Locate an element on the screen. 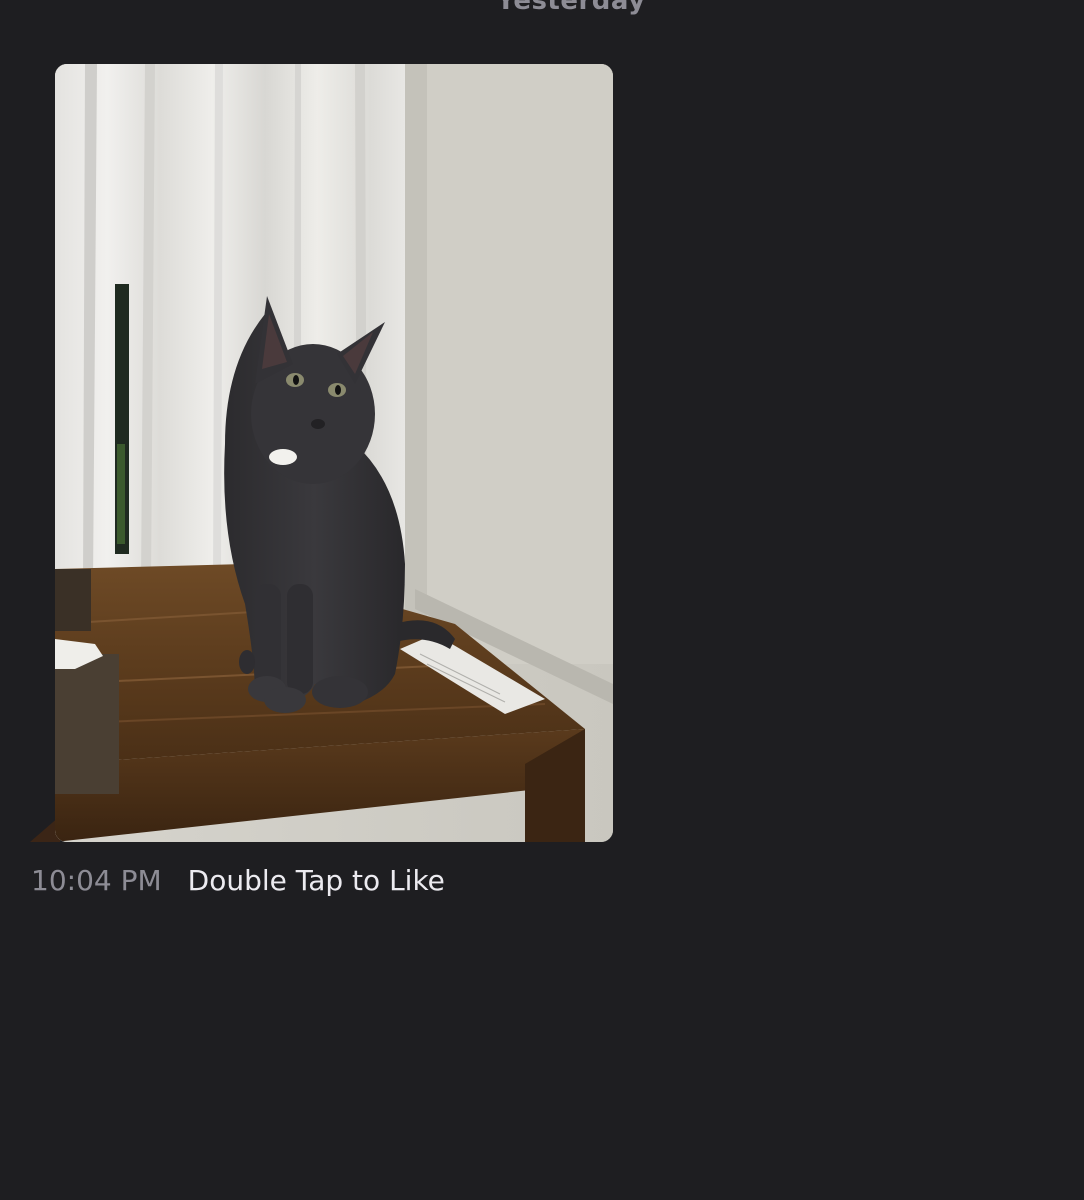 The width and height of the screenshot is (1084, 1200). date-separator: Yesterday is located at coordinates (571, 8).